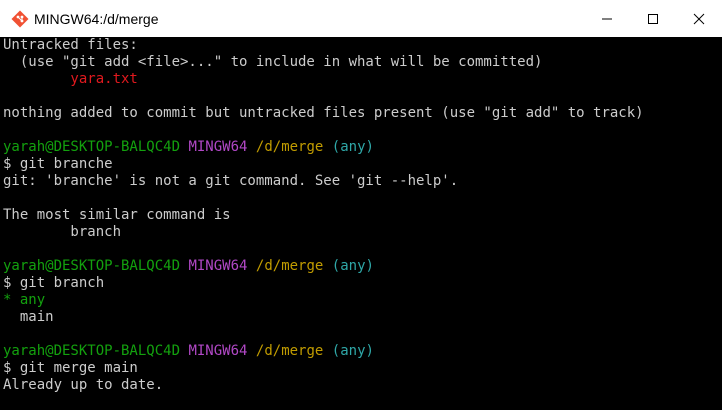 The image size is (722, 410). What do you see at coordinates (70, 45) in the screenshot?
I see `untracked-header: Untracked files:` at bounding box center [70, 45].